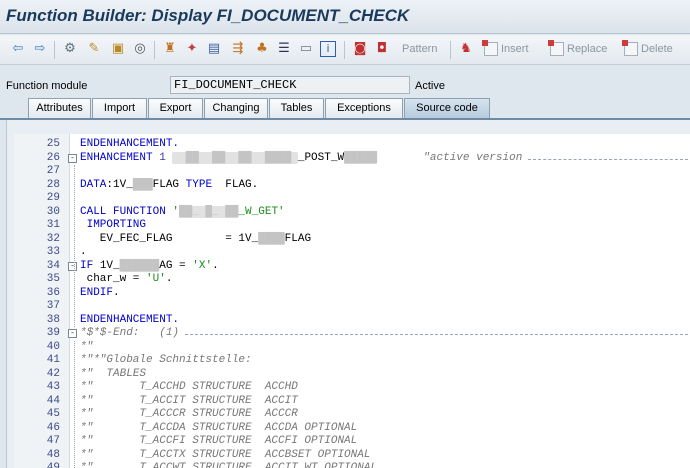 Image resolution: width=690 pixels, height=468 pixels. I want to click on line-number: 32, so click(53, 238).